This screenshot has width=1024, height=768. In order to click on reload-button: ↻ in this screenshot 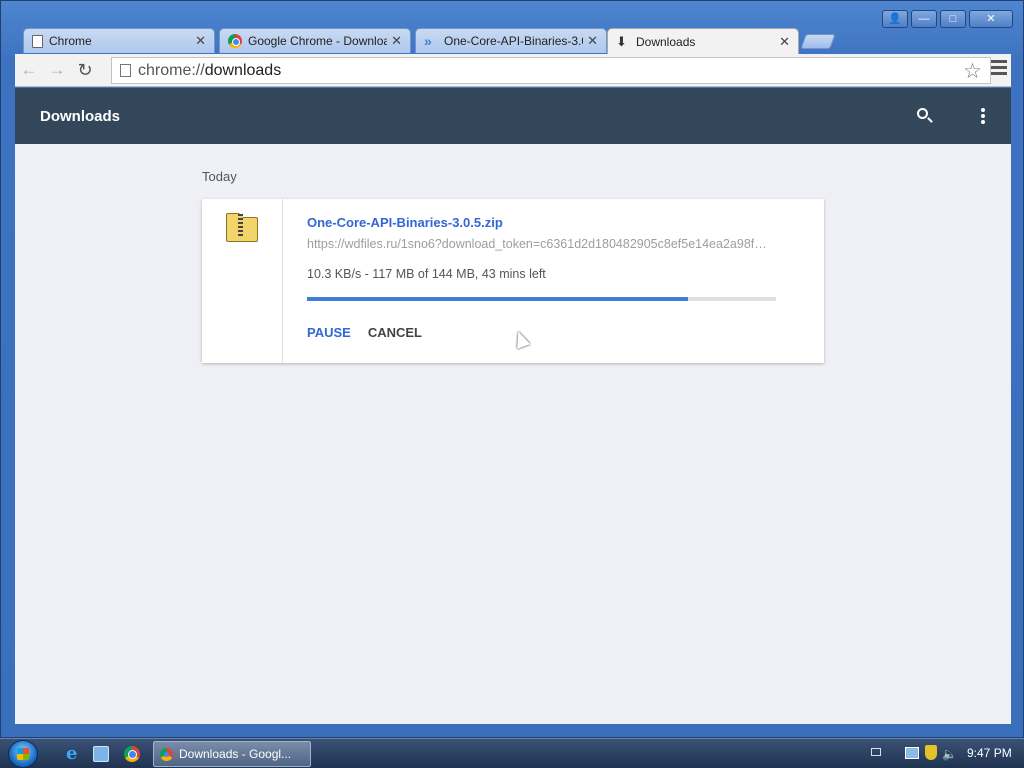, I will do `click(85, 70)`.